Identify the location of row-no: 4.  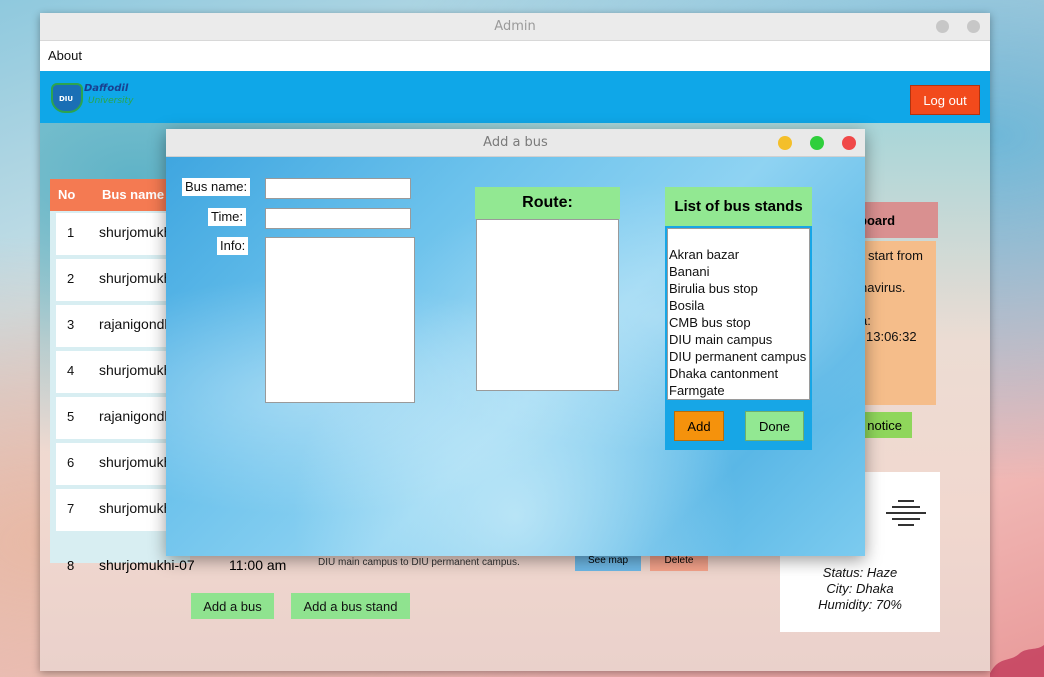
(71, 370).